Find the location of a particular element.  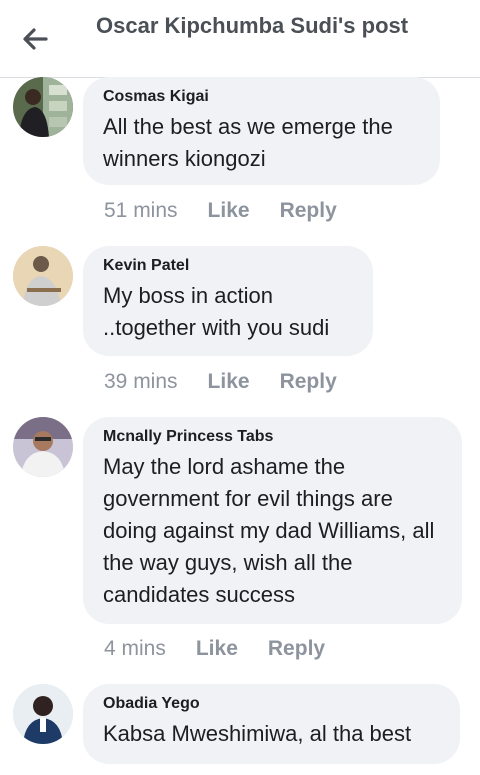

arrow-left-icon is located at coordinates (35, 39).